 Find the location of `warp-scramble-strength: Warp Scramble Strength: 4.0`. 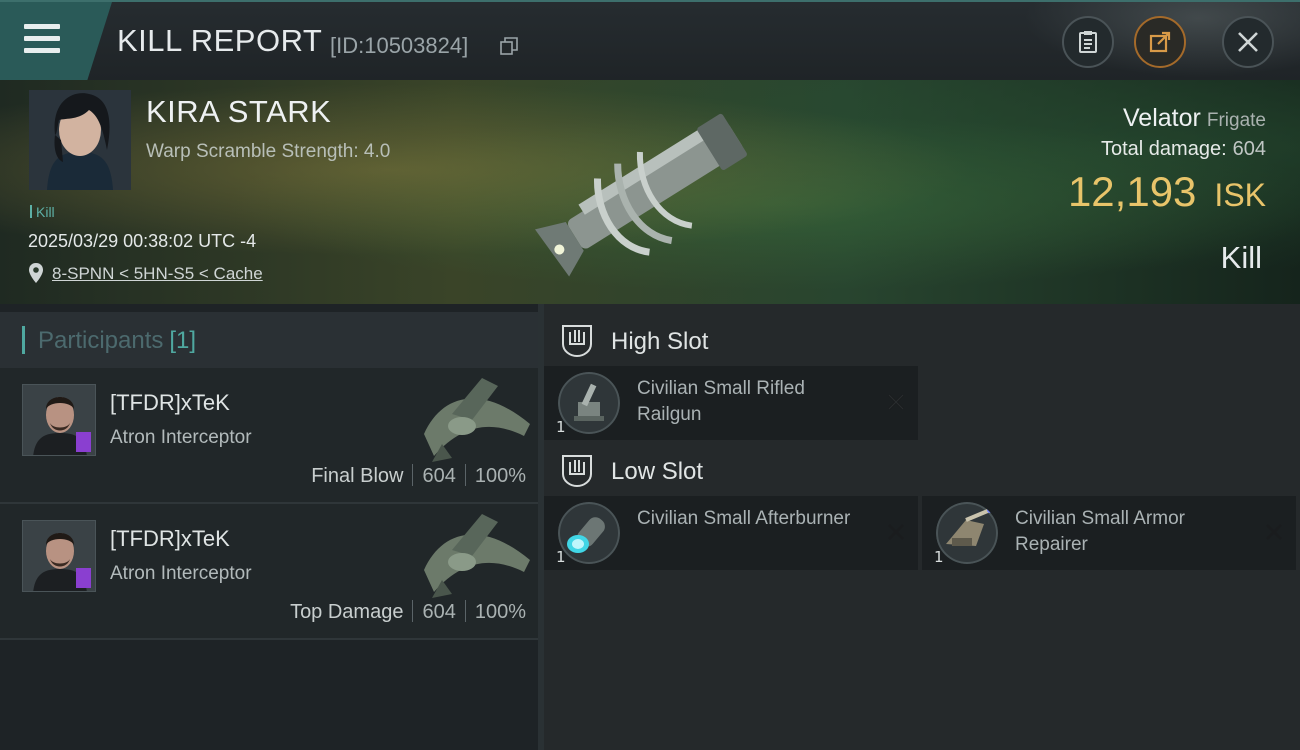

warp-scramble-strength: Warp Scramble Strength: 4.0 is located at coordinates (268, 151).